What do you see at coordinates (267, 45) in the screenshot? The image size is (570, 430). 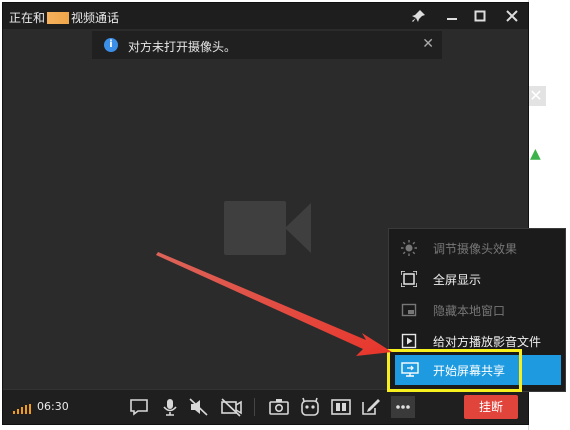 I see `camera-notice: i 对方未打开摄像头。 ✕` at bounding box center [267, 45].